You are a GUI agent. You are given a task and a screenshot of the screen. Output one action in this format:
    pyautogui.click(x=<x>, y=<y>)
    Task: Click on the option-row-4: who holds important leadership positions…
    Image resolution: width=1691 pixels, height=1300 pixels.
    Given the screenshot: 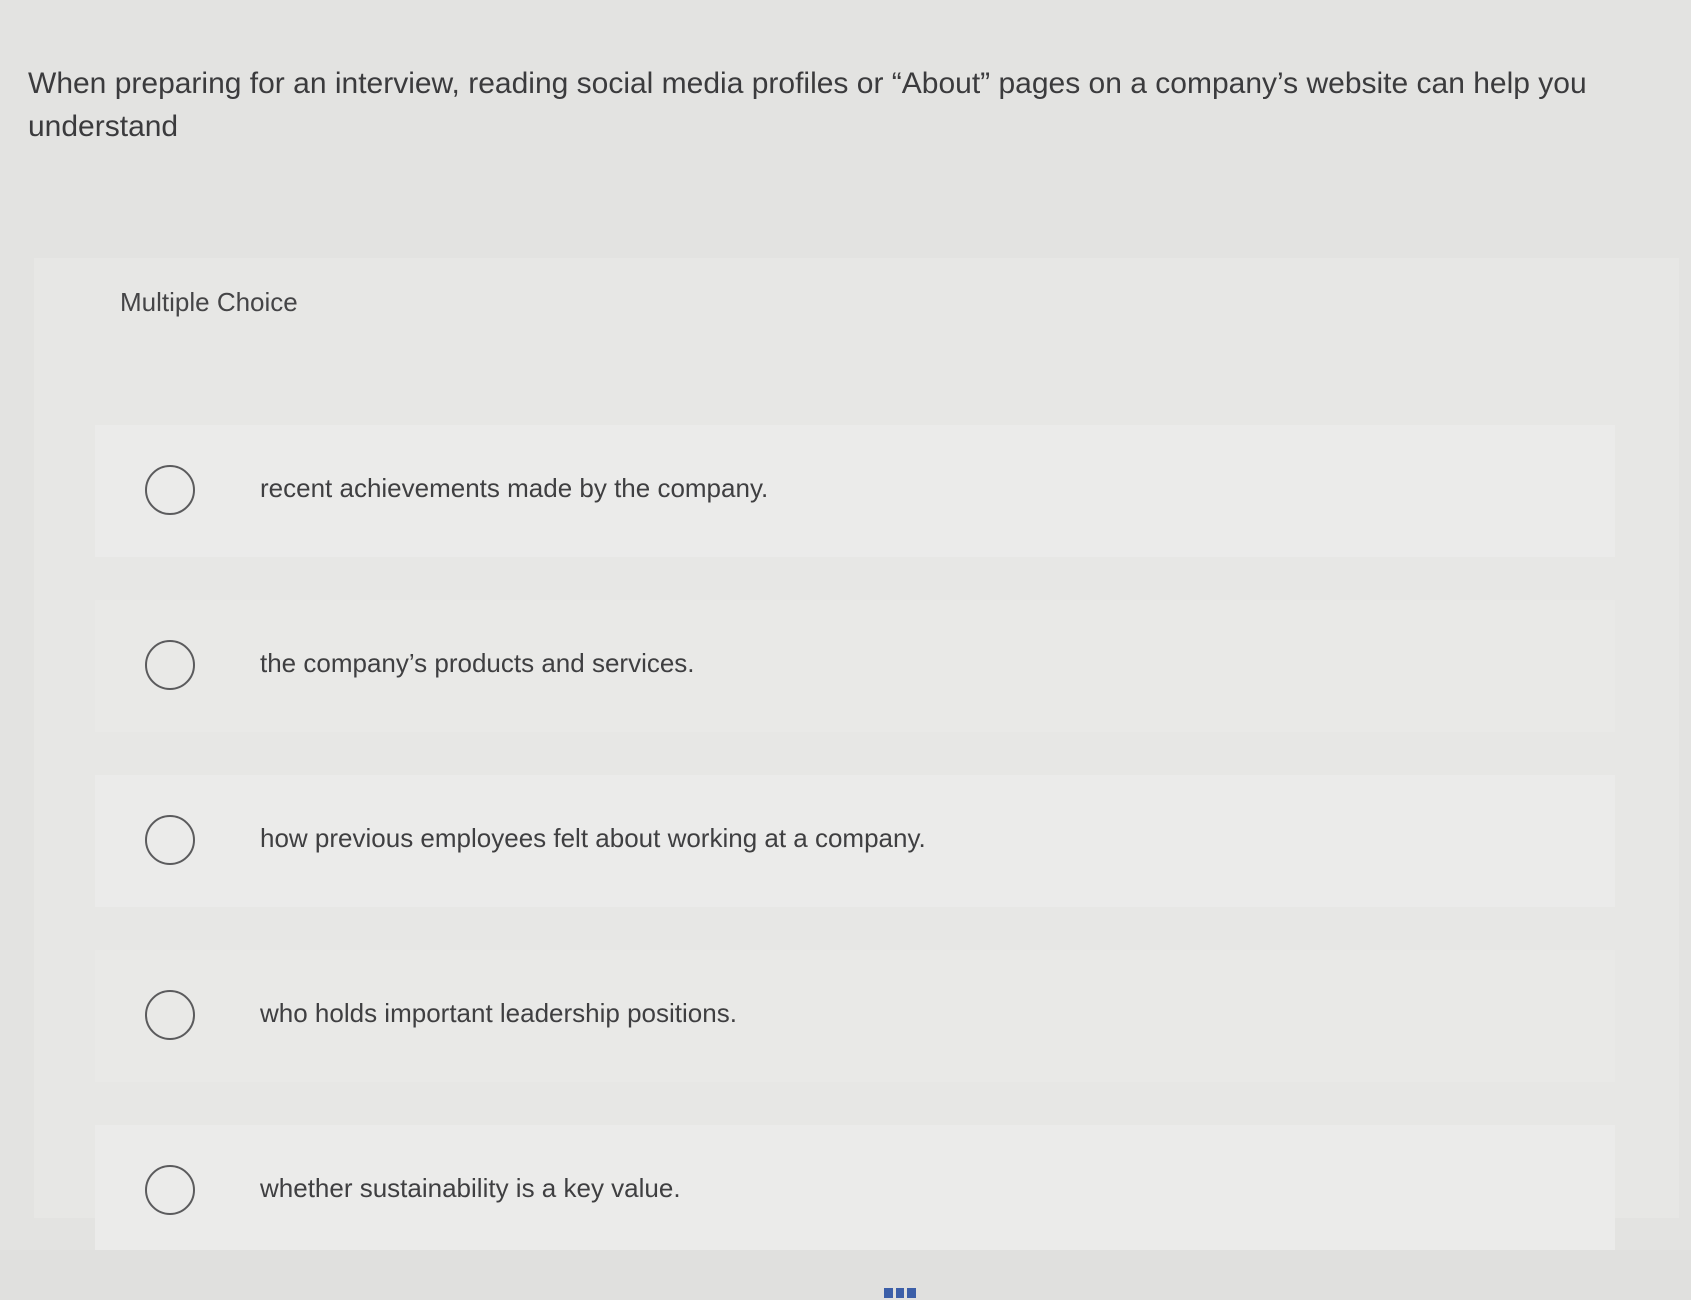 What is the action you would take?
    pyautogui.click(x=855, y=1016)
    